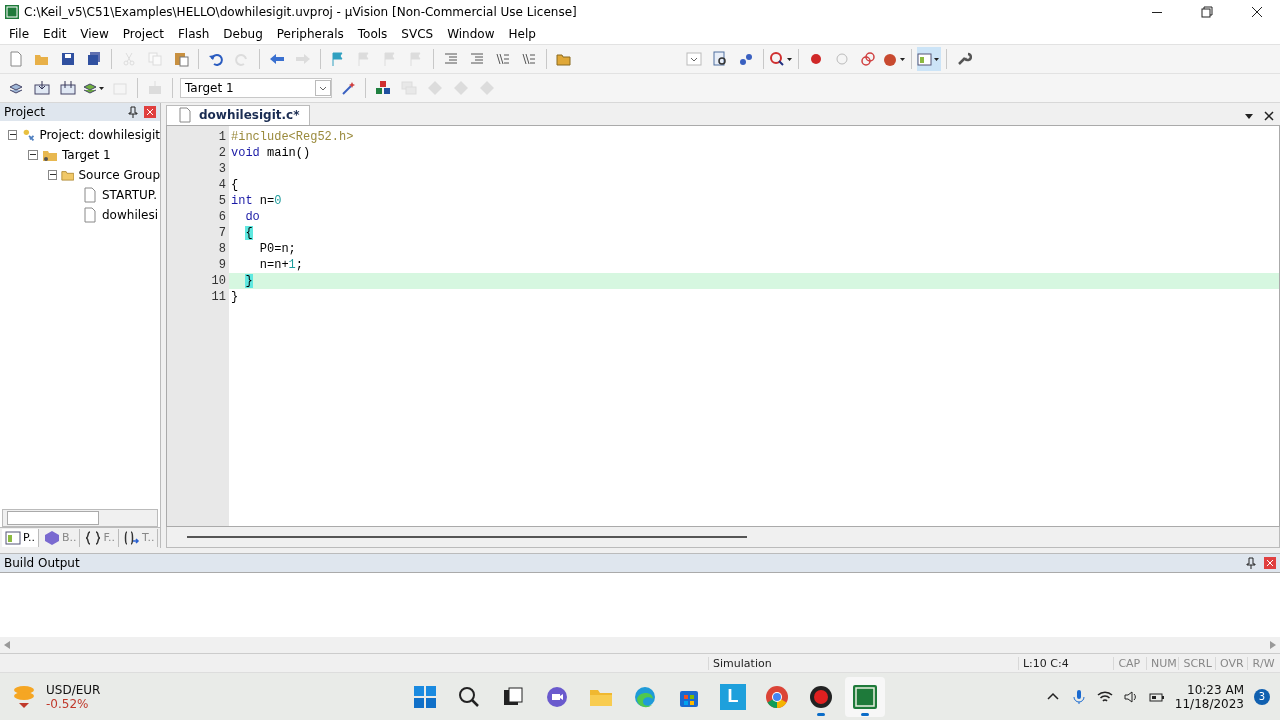 Image resolution: width=1280 pixels, height=720 pixels. I want to click on save-icon, so click(68, 58).